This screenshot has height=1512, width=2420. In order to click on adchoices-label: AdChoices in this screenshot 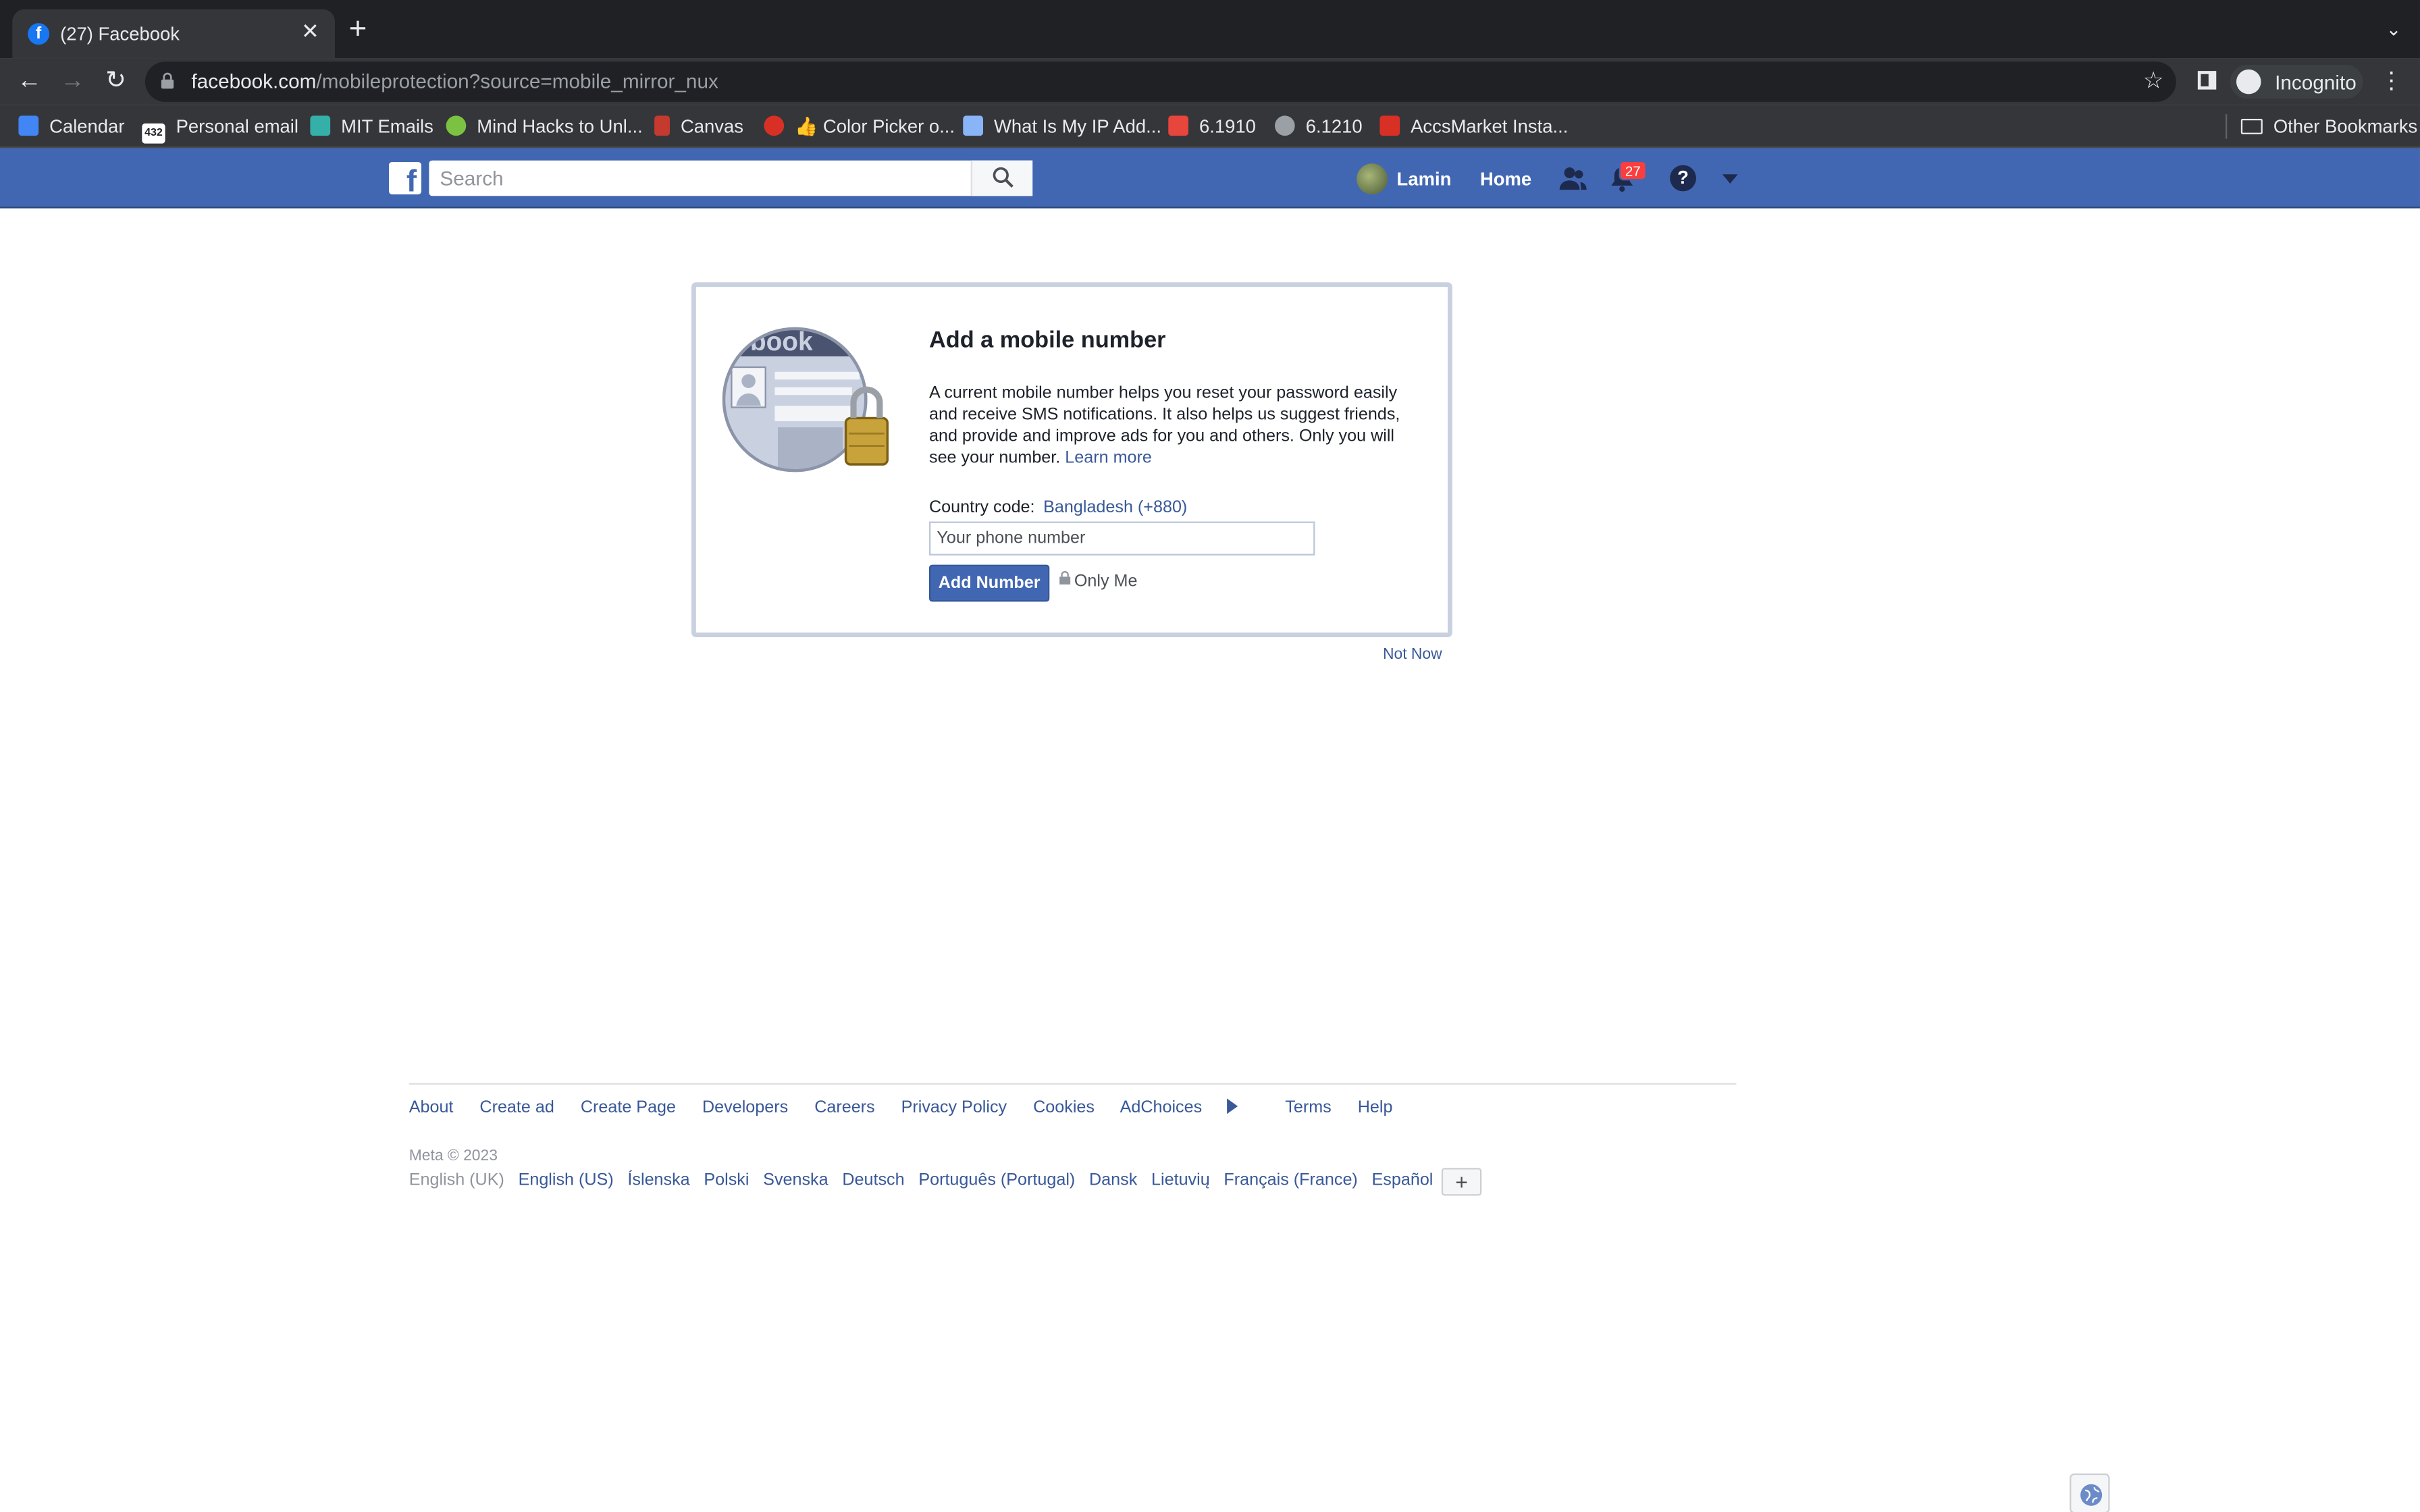, I will do `click(1161, 1107)`.